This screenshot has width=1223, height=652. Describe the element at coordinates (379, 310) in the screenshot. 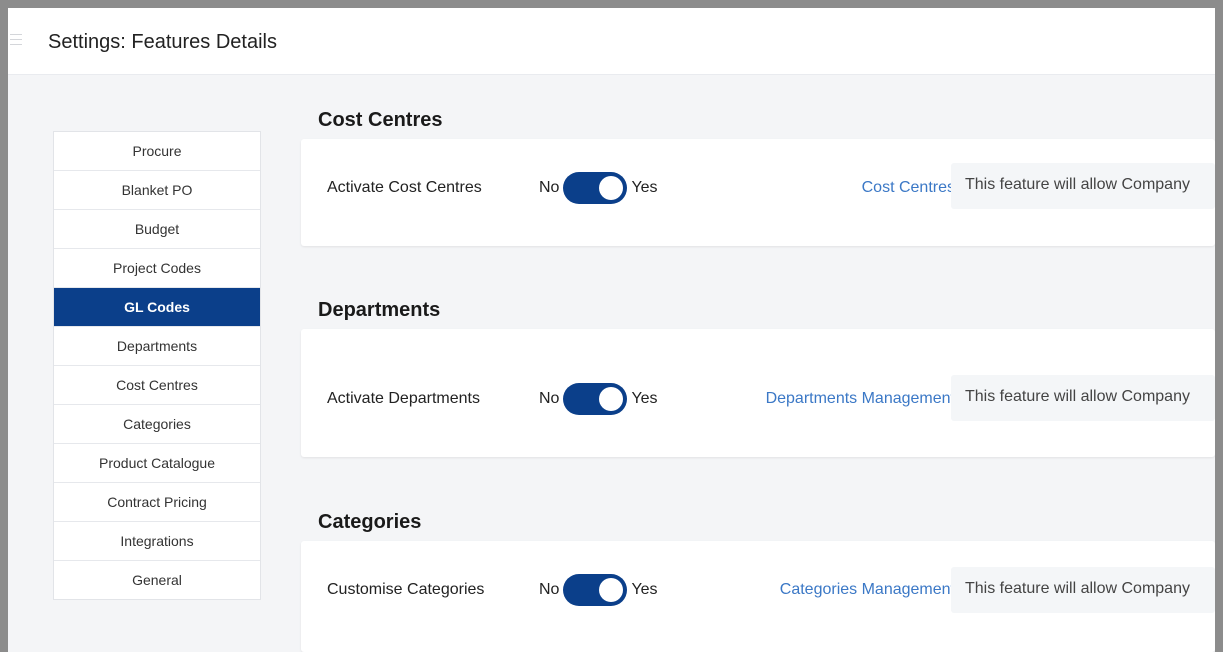

I see `section-title-departments: Departments` at that location.